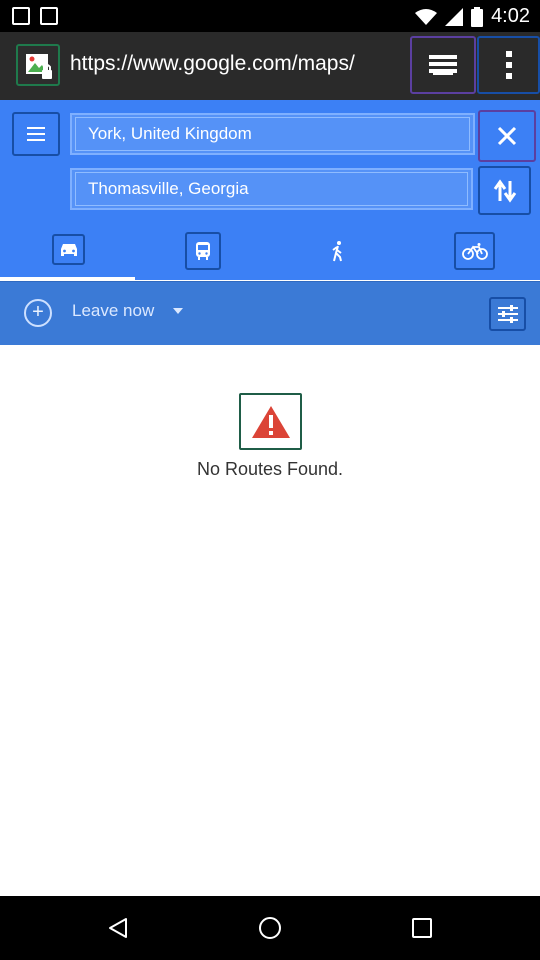 The width and height of the screenshot is (540, 960). What do you see at coordinates (270, 16) in the screenshot?
I see `status-bar: 4:02` at bounding box center [270, 16].